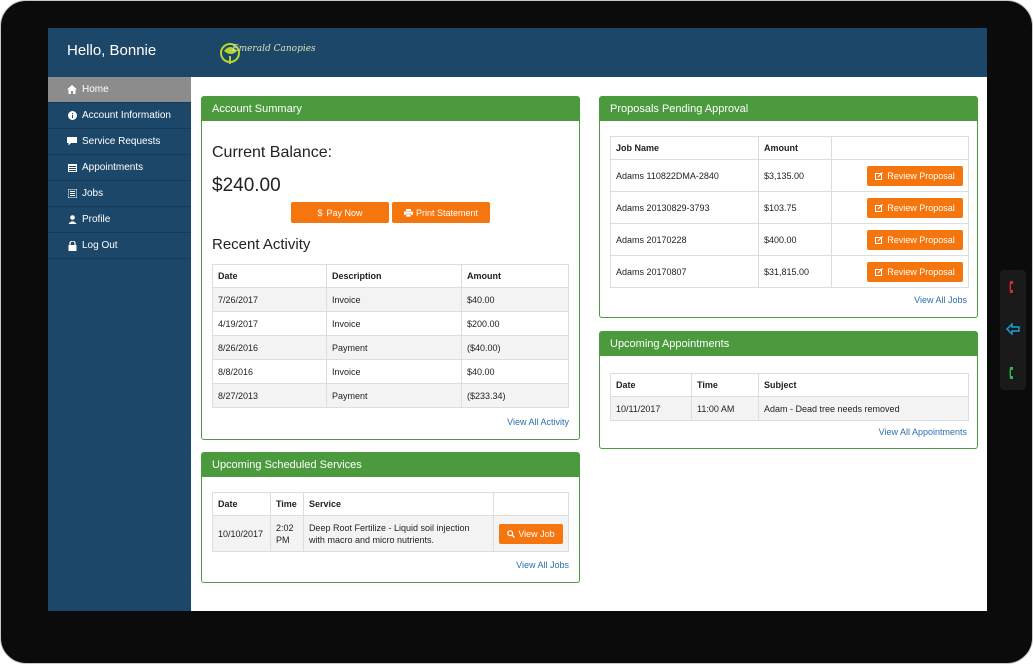  I want to click on view-all-appointments-link: View All Appointments, so click(923, 432).